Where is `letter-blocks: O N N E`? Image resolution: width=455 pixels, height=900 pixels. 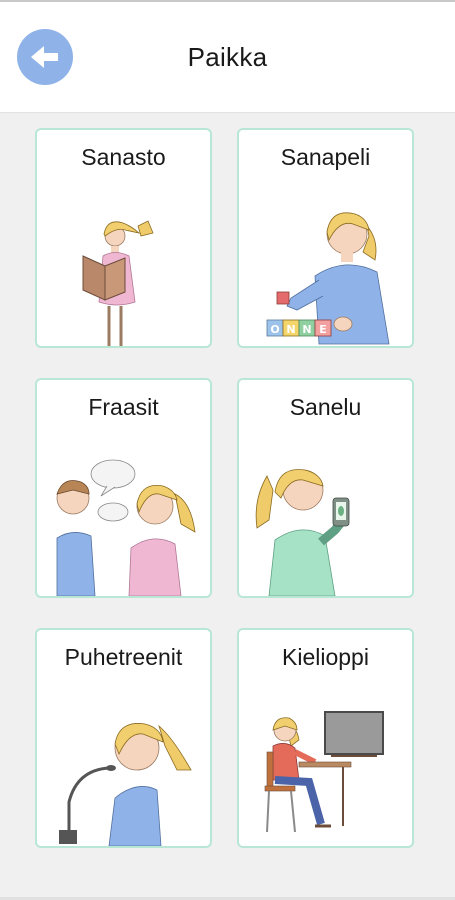
letter-blocks: O N N E is located at coordinates (299, 328).